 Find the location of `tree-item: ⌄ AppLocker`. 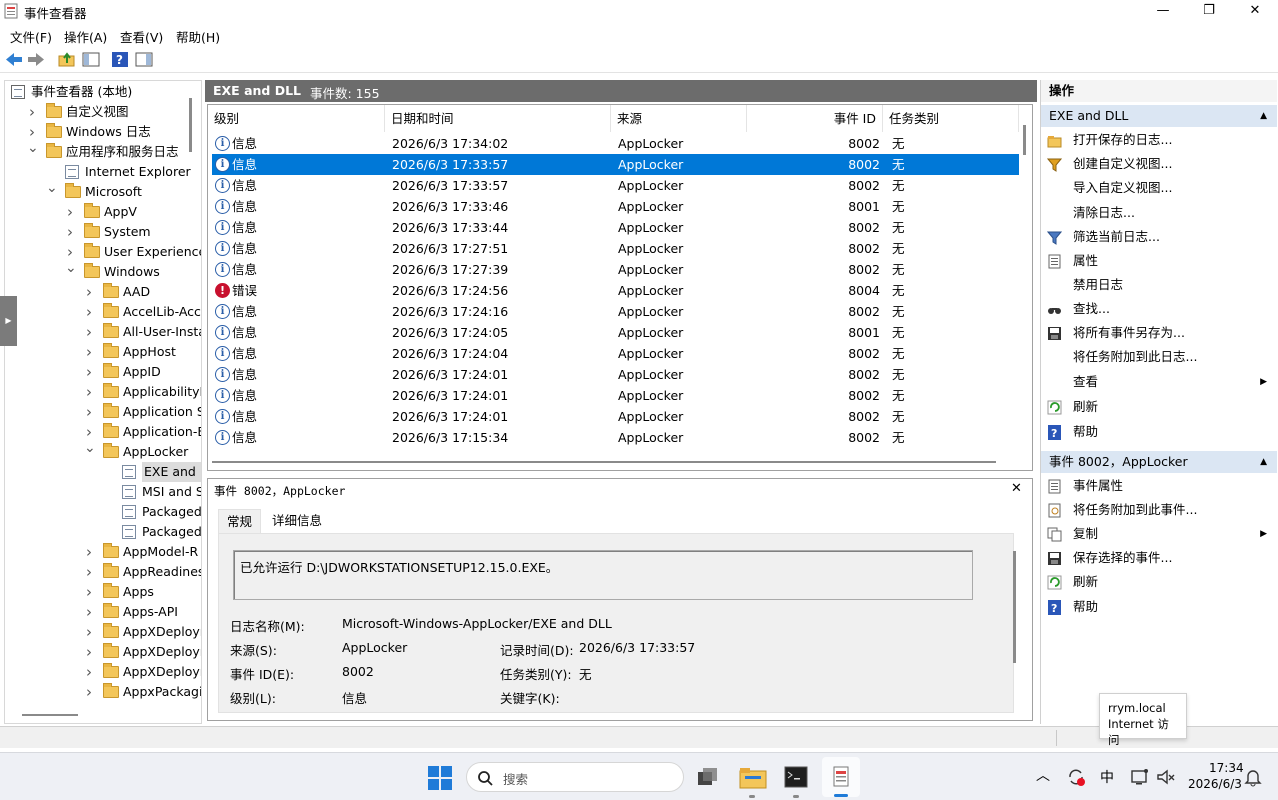

tree-item: ⌄ AppLocker is located at coordinates (97, 451).